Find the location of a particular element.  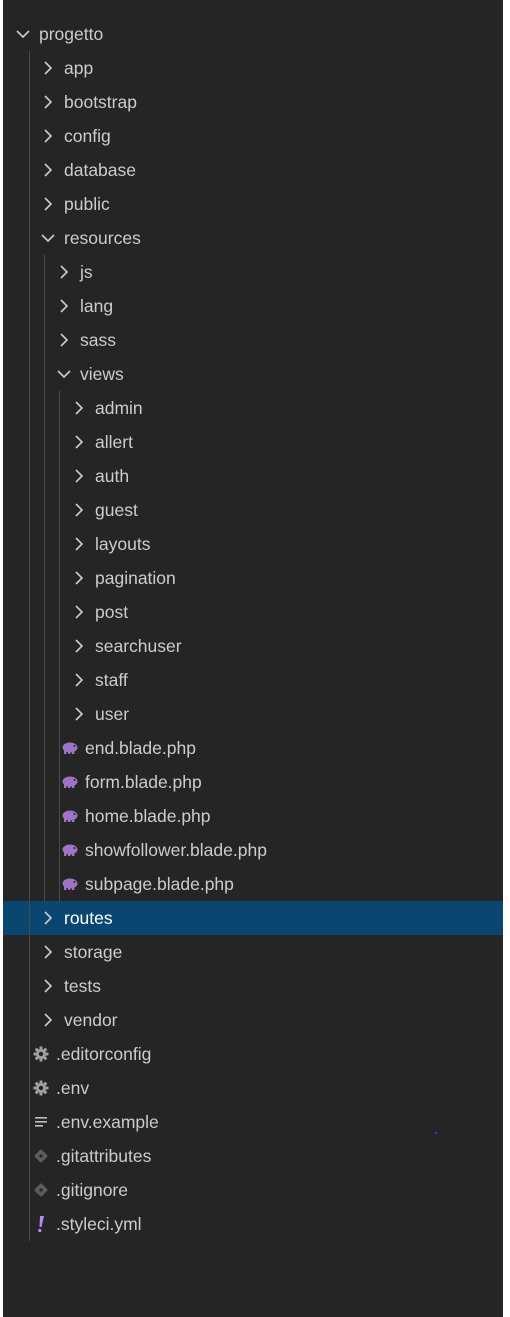

tree-folder-public: public is located at coordinates (253, 204).